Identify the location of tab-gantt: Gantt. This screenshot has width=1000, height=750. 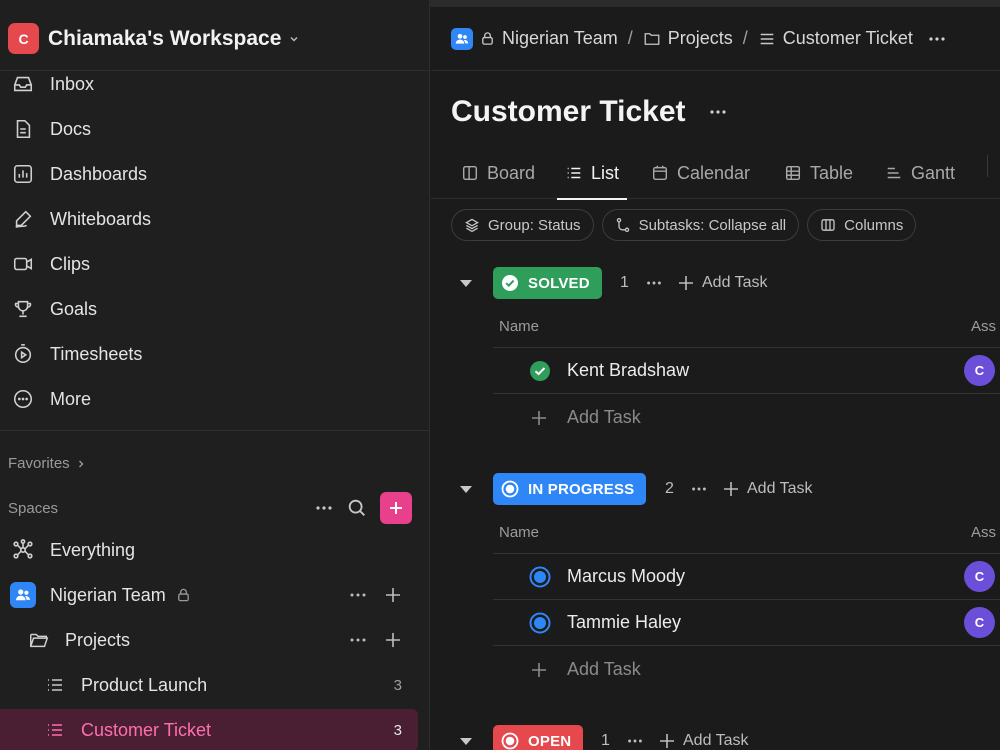
(920, 173).